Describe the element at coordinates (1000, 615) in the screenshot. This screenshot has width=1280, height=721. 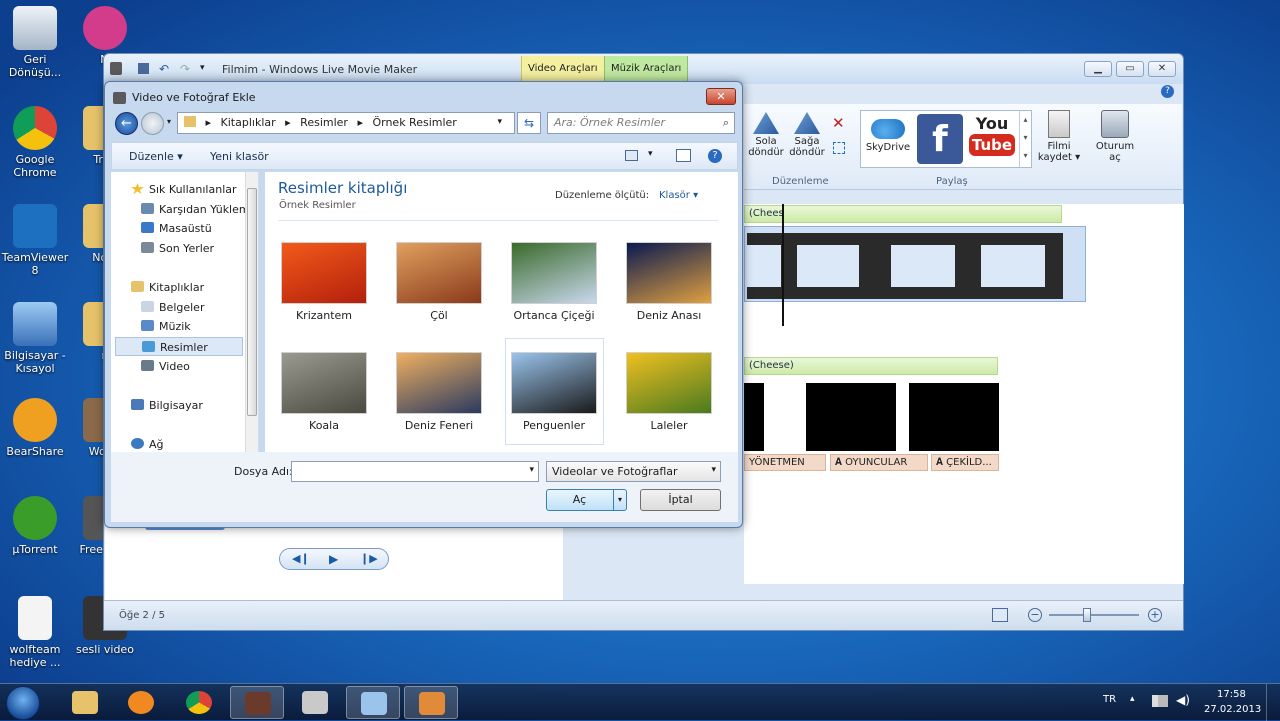
I see `storyboard-view-icon` at that location.